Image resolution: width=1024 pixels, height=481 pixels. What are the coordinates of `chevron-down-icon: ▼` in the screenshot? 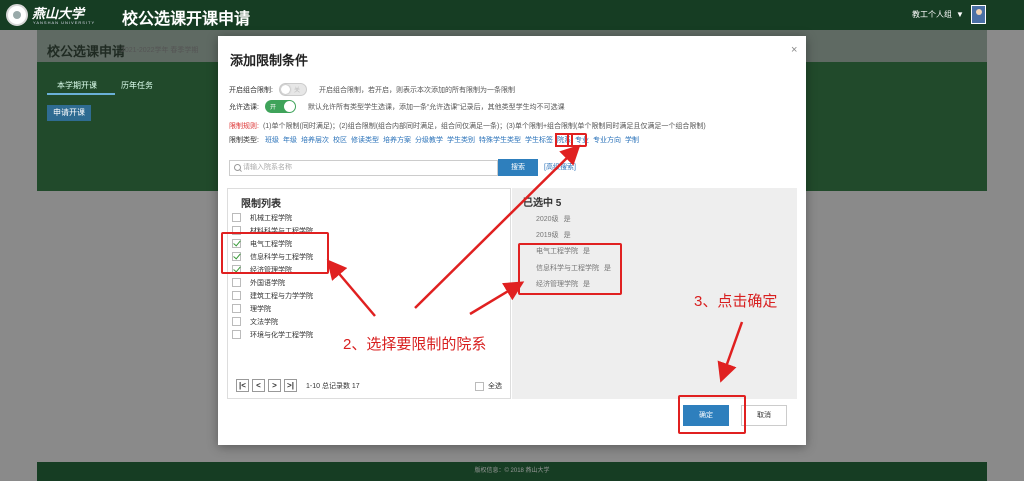 It's located at (960, 14).